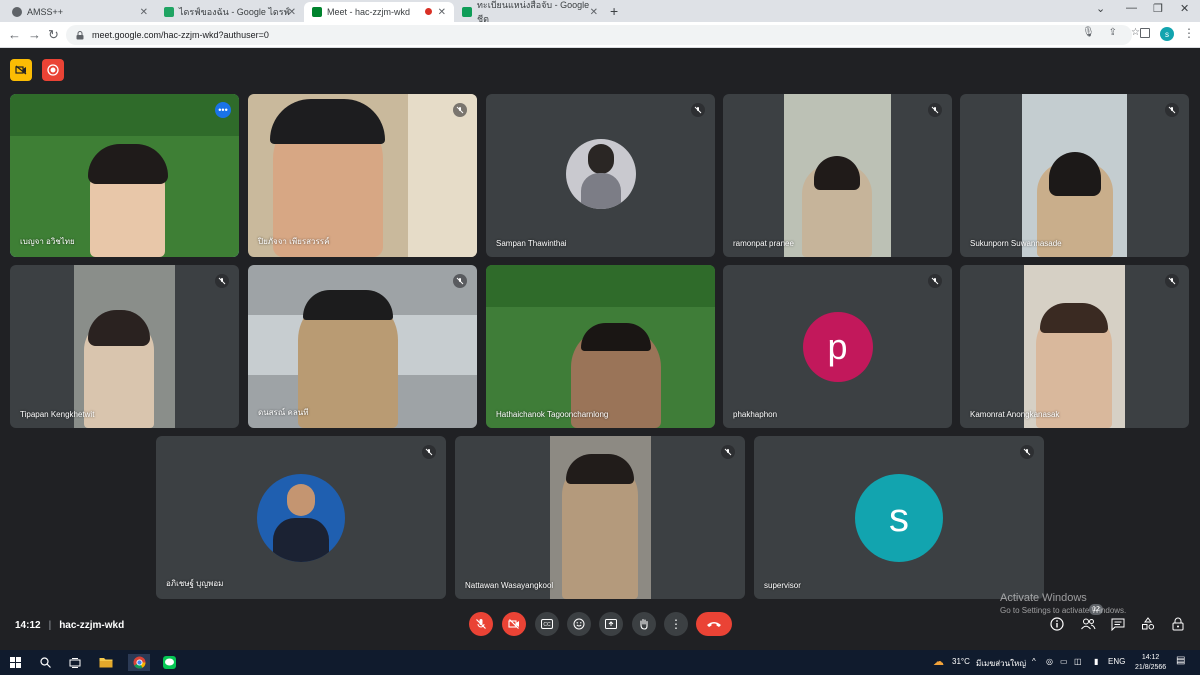  I want to click on restore-icon: ❐, so click(1158, 8).